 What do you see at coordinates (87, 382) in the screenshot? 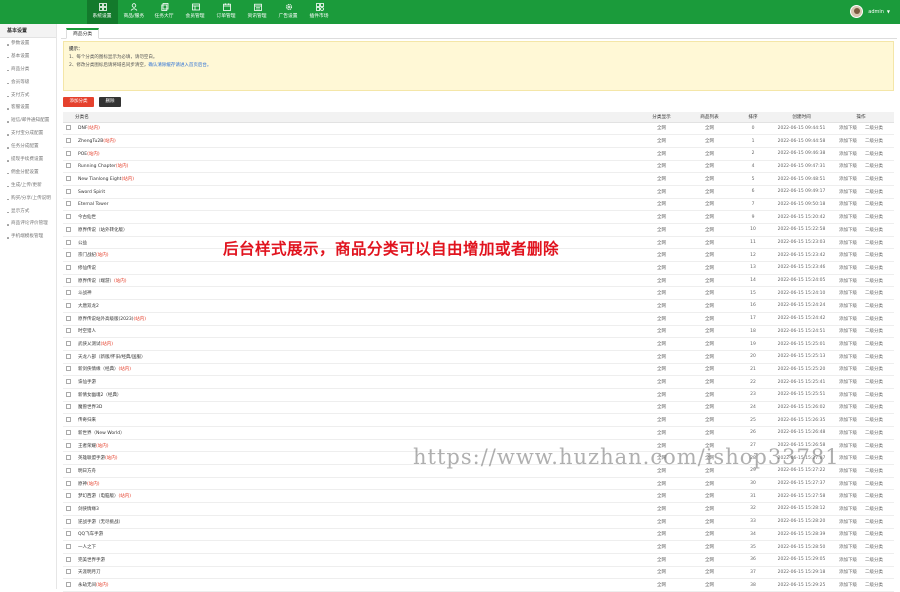
I see `category-name: 诛仙手游` at bounding box center [87, 382].